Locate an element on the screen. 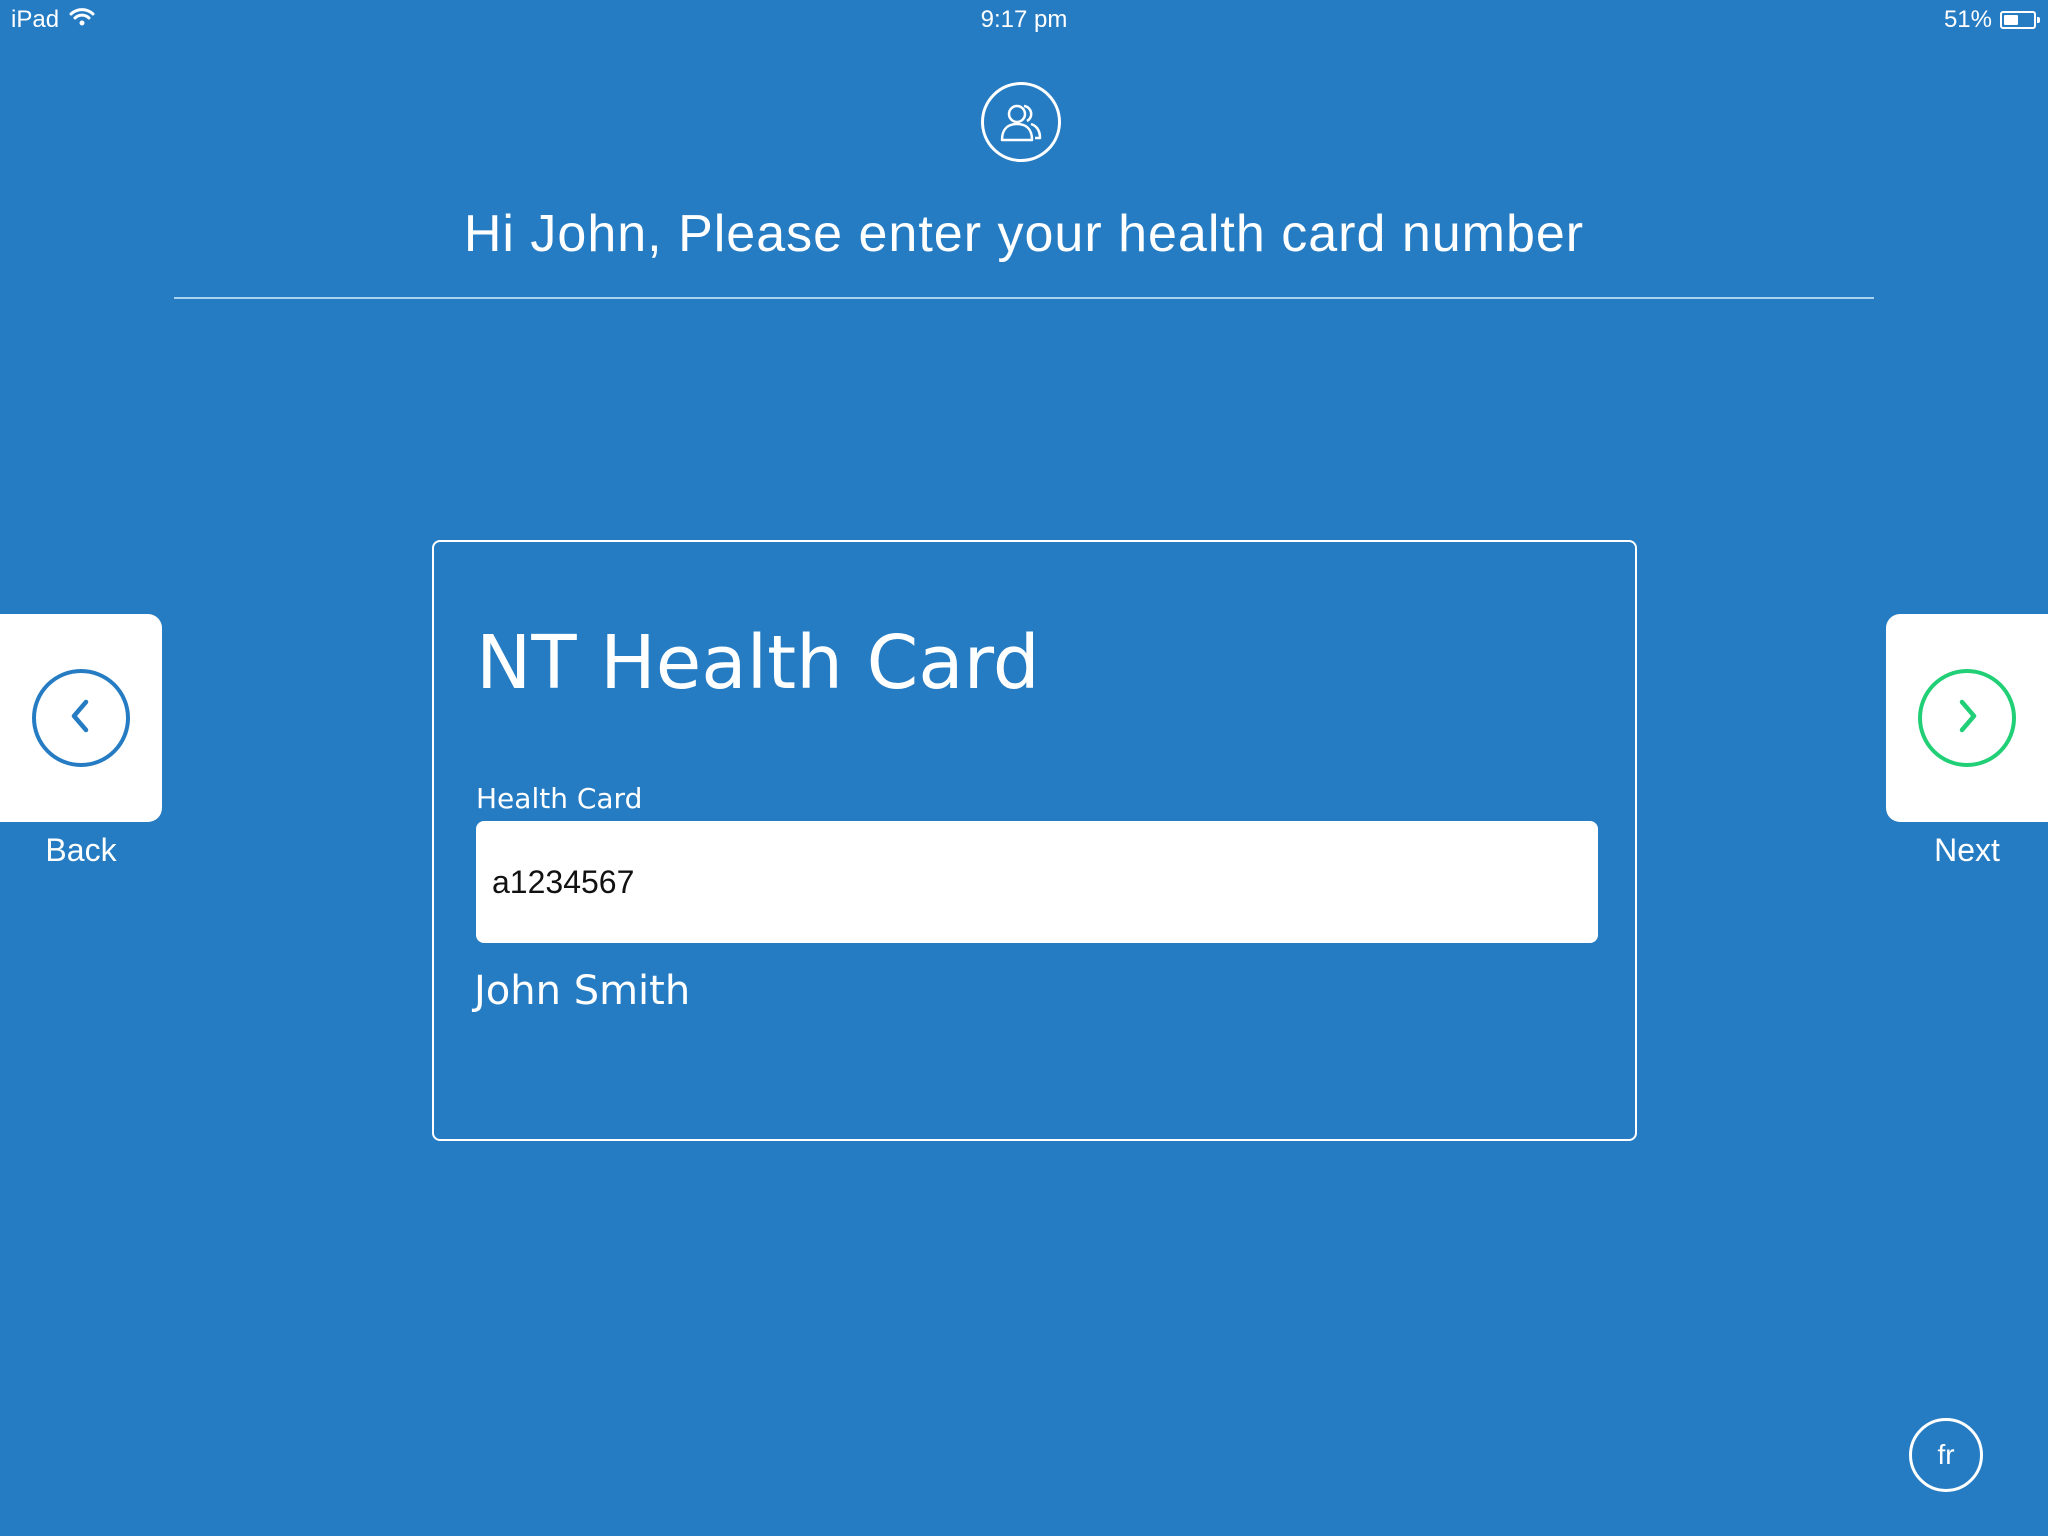  health-card-label: Health Card is located at coordinates (559, 798).